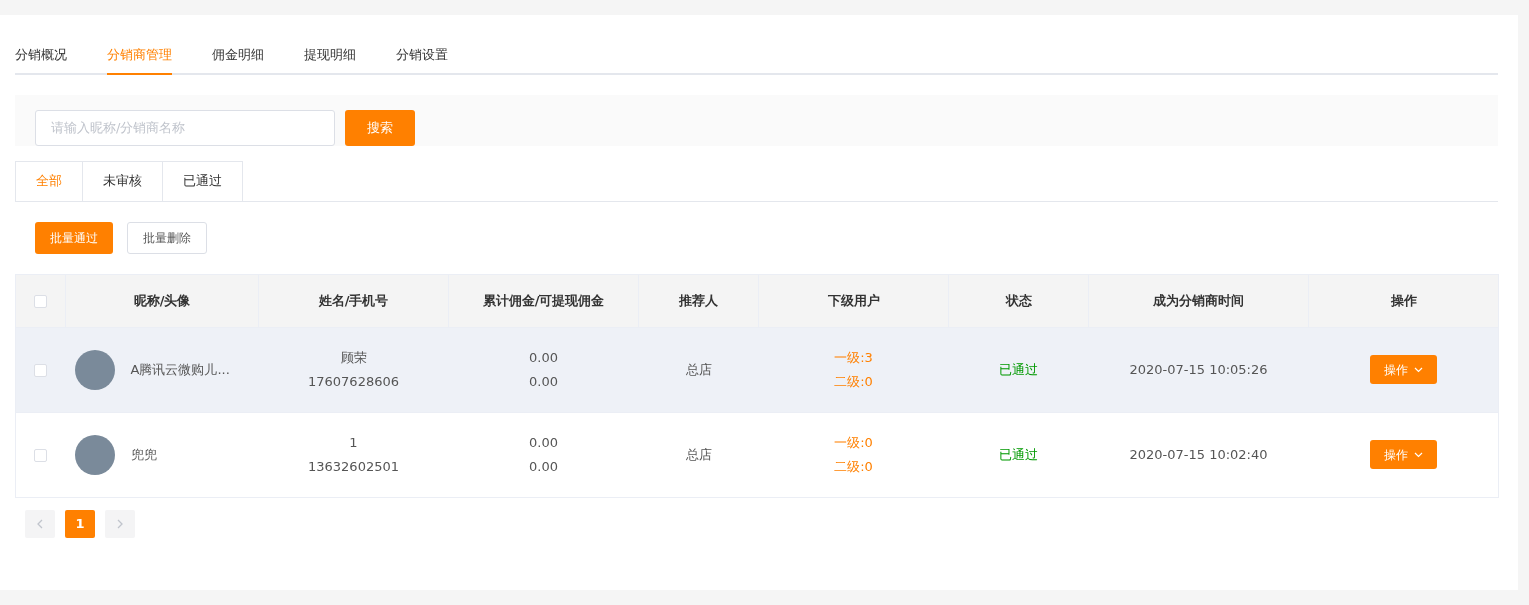 This screenshot has width=1529, height=605. I want to click on table-cell-text: 17607628606, so click(353, 381).